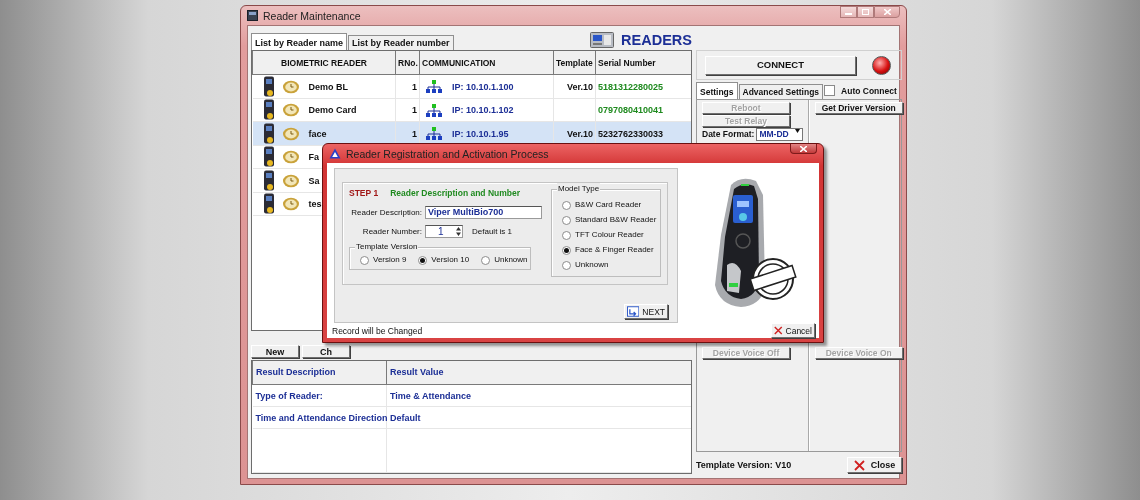  Describe the element at coordinates (780, 65) in the screenshot. I see `connect-button: CONNECT` at that location.